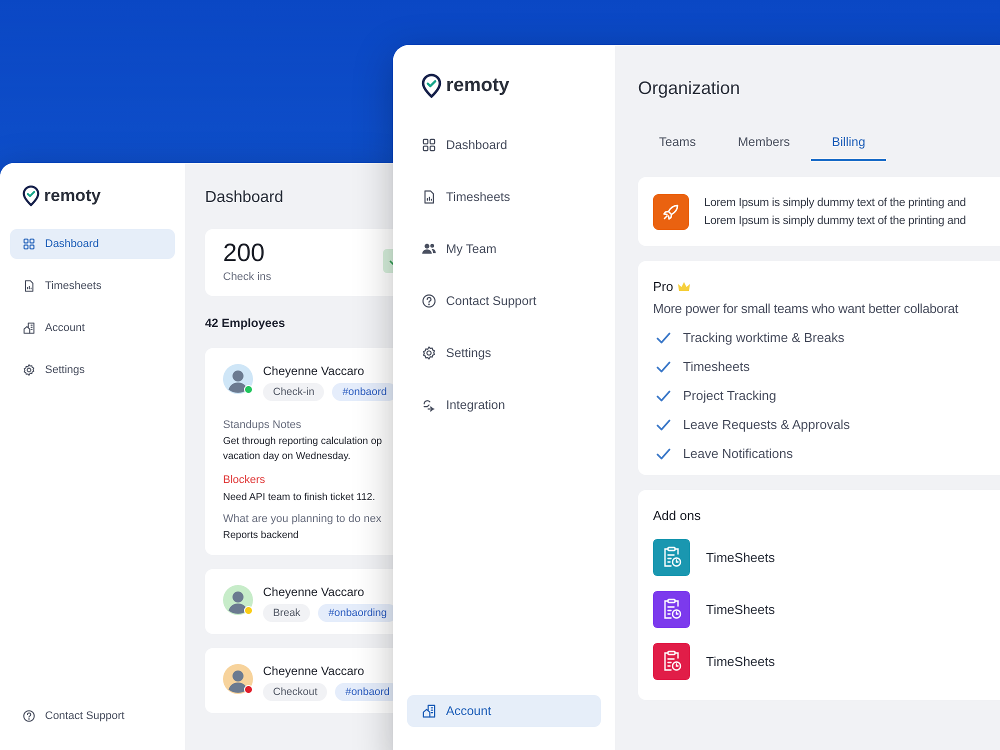 This screenshot has width=1000, height=750. Describe the element at coordinates (677, 144) in the screenshot. I see `tab: Teams` at that location.